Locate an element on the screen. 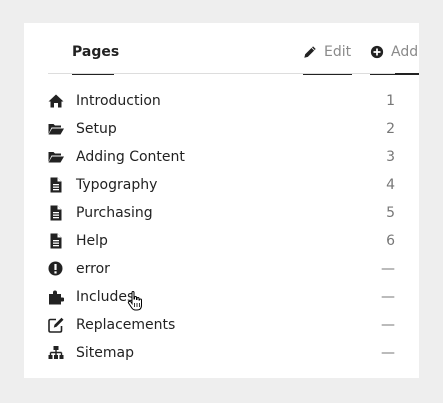  list-item-label: Introduction is located at coordinates (118, 101).